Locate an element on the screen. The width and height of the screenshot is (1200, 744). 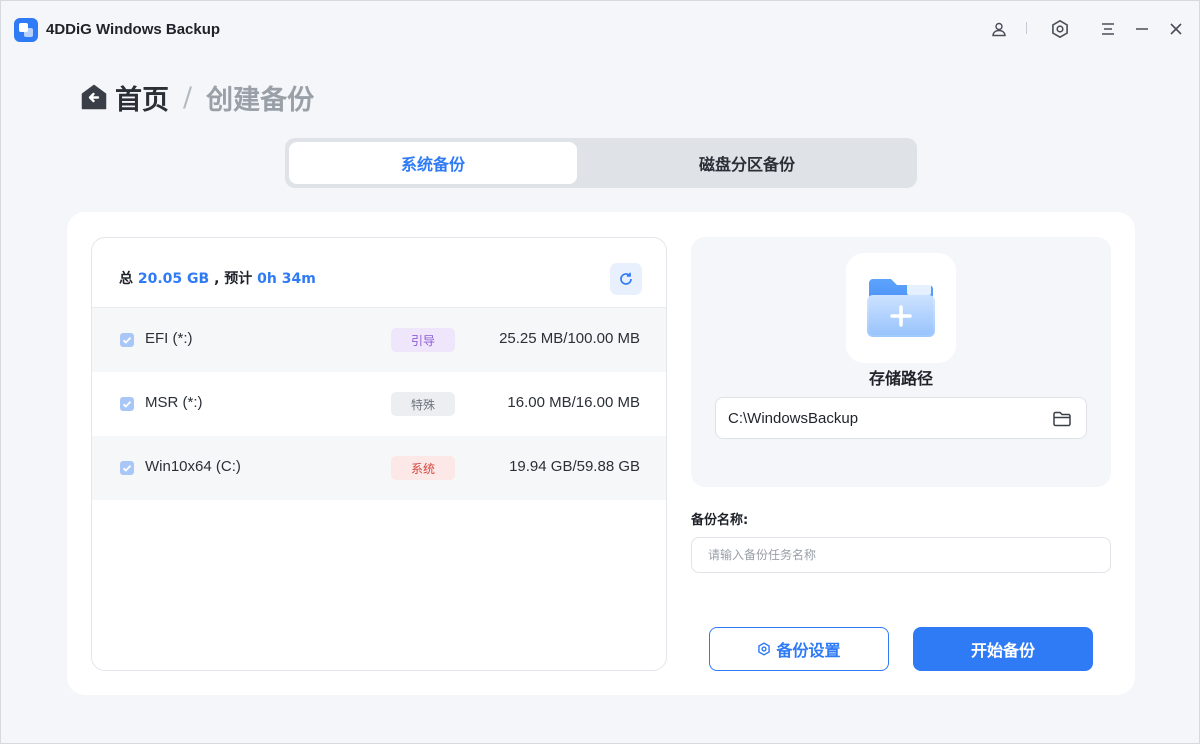
backup-settings-label: 备份设置 is located at coordinates (808, 650).